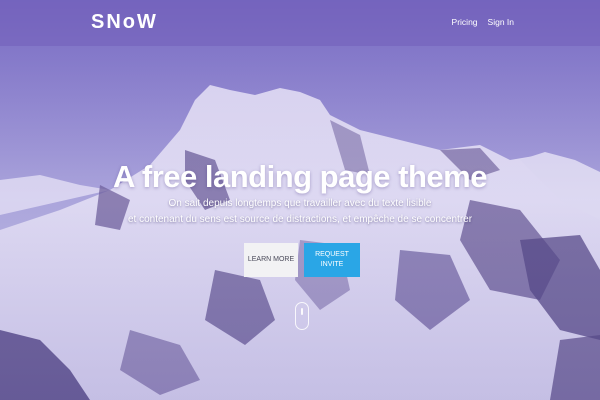 Image resolution: width=600 pixels, height=400 pixels. I want to click on scroll-wheel-dot, so click(302, 311).